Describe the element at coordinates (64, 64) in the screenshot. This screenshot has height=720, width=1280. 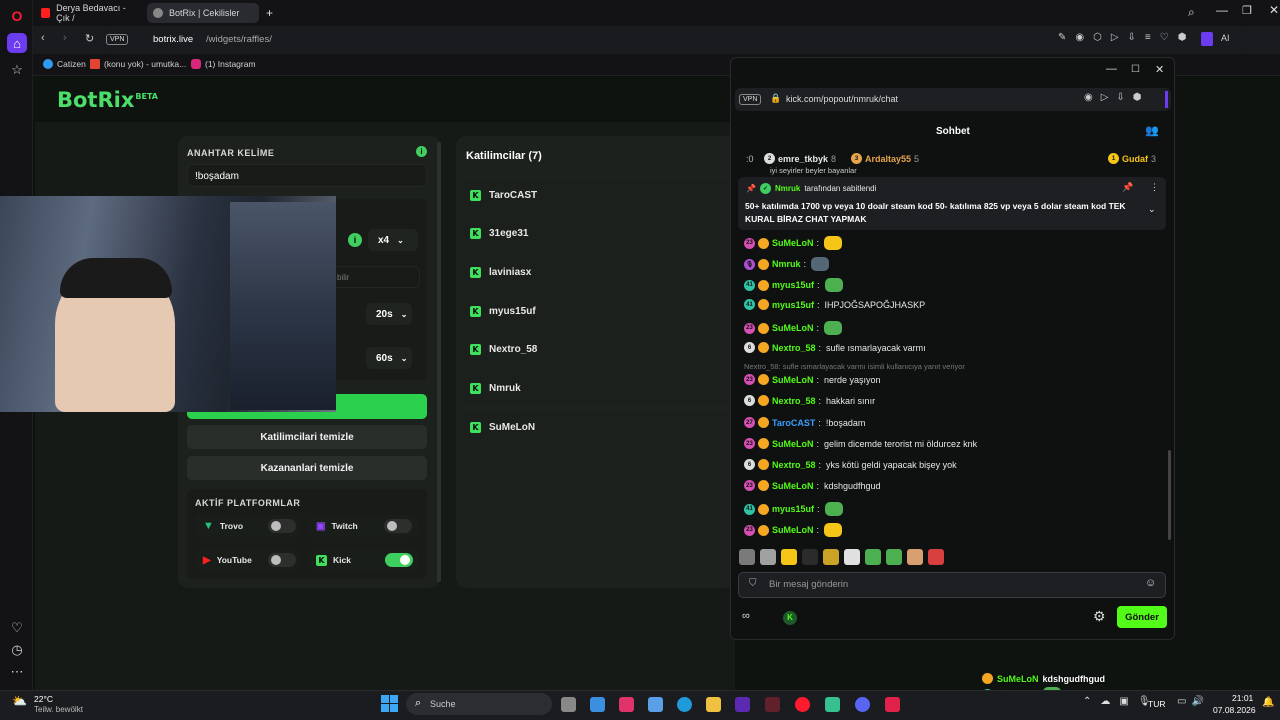
I see `bookmark-catizen: Catizen` at that location.